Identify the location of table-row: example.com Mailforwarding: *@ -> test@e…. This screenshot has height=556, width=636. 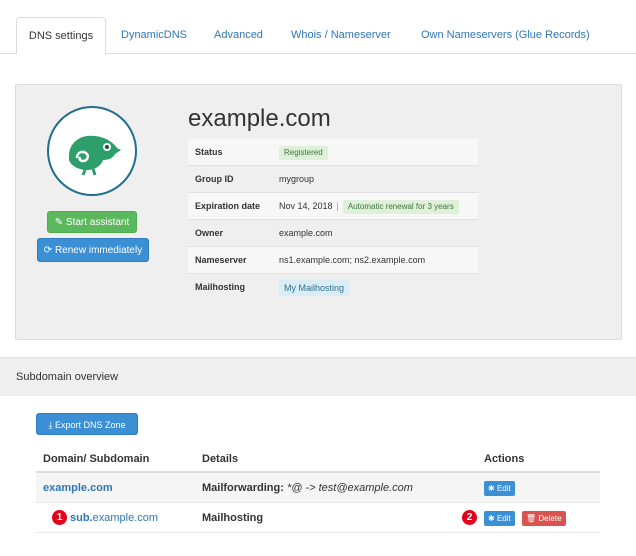
(318, 488).